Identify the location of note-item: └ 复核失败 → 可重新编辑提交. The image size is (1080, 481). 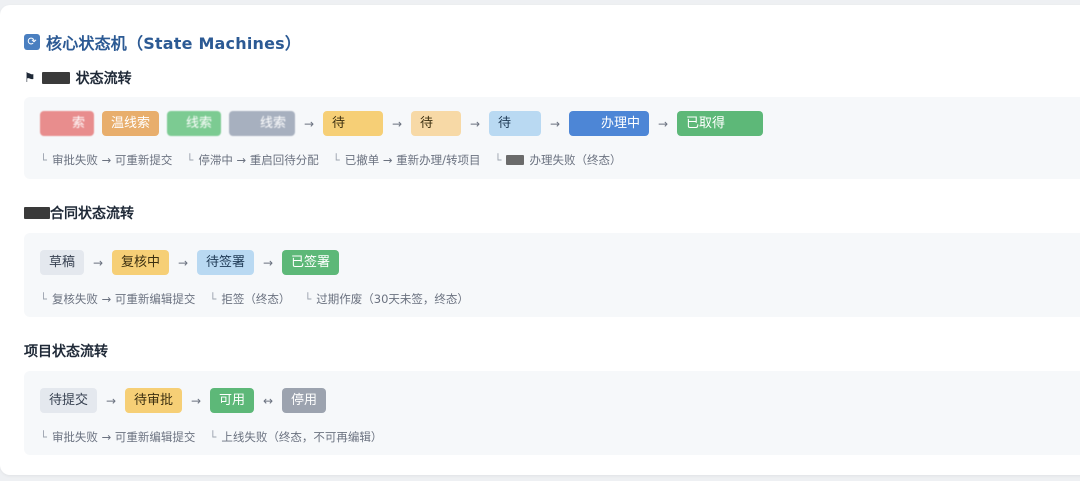
(118, 299).